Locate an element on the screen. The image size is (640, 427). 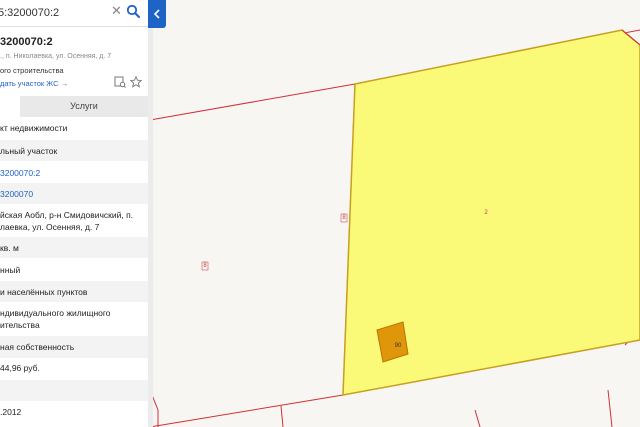
building-label: 90 is located at coordinates (398, 346).